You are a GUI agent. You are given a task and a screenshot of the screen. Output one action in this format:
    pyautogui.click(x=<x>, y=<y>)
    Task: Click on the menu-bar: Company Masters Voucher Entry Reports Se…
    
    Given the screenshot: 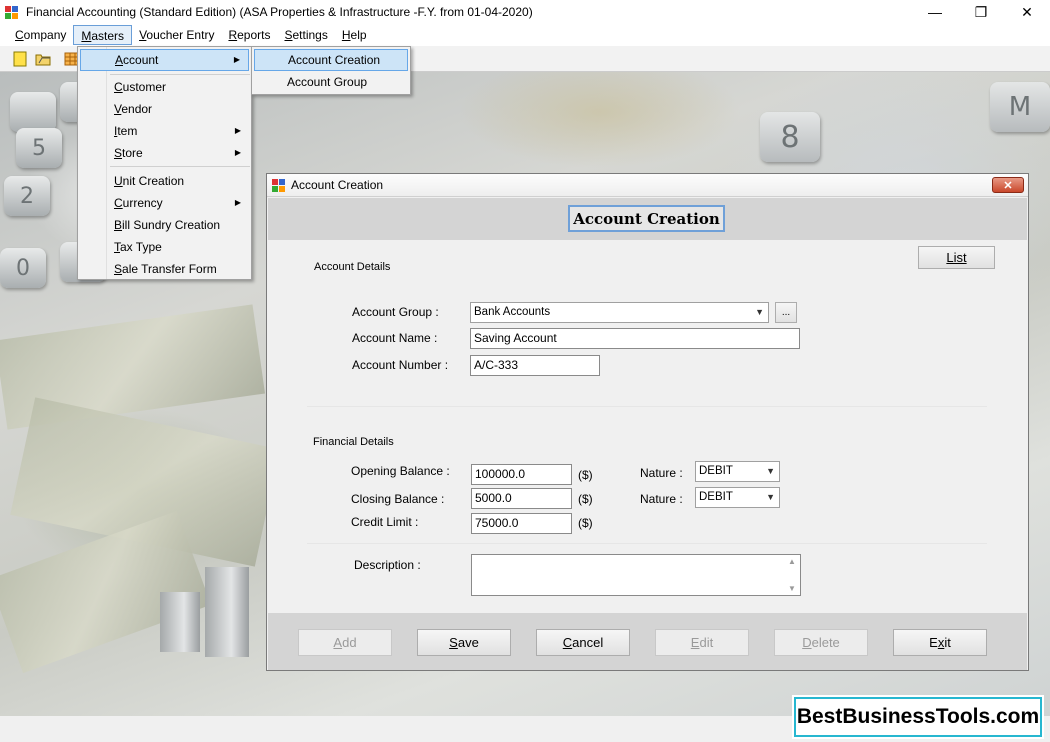 What is the action you would take?
    pyautogui.click(x=525, y=35)
    